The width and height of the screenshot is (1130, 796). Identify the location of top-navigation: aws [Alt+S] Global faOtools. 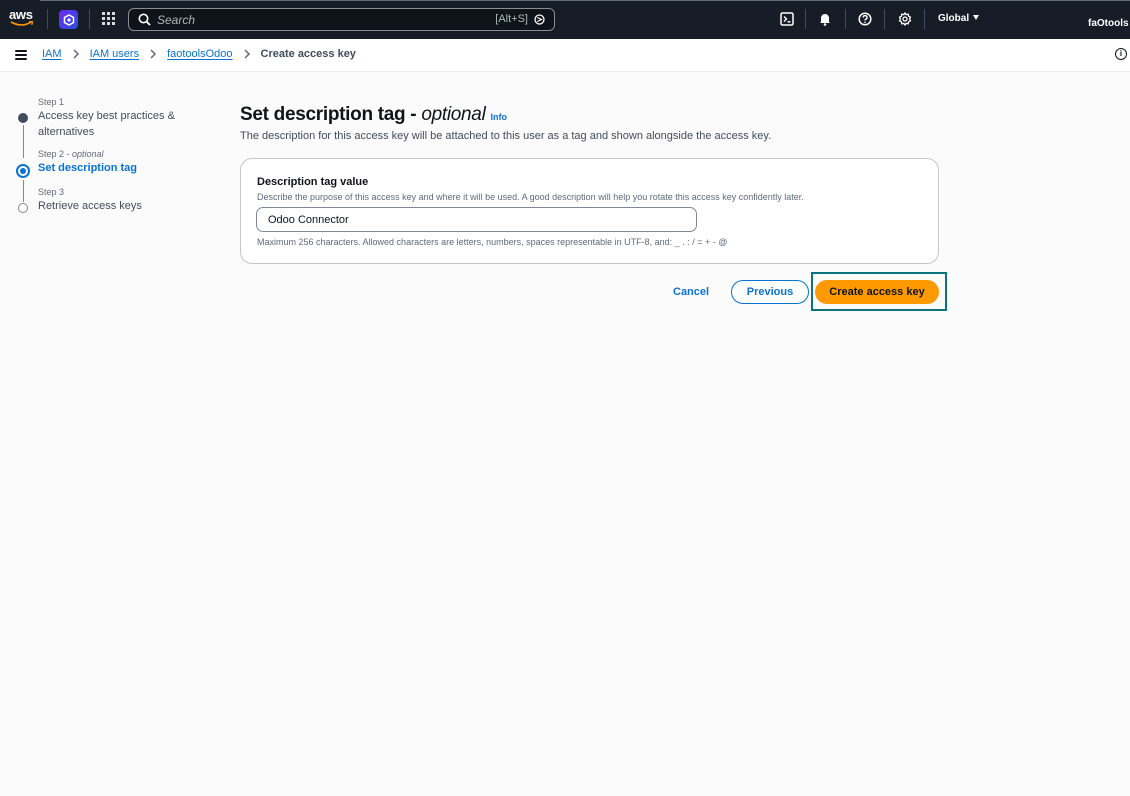
(565, 19).